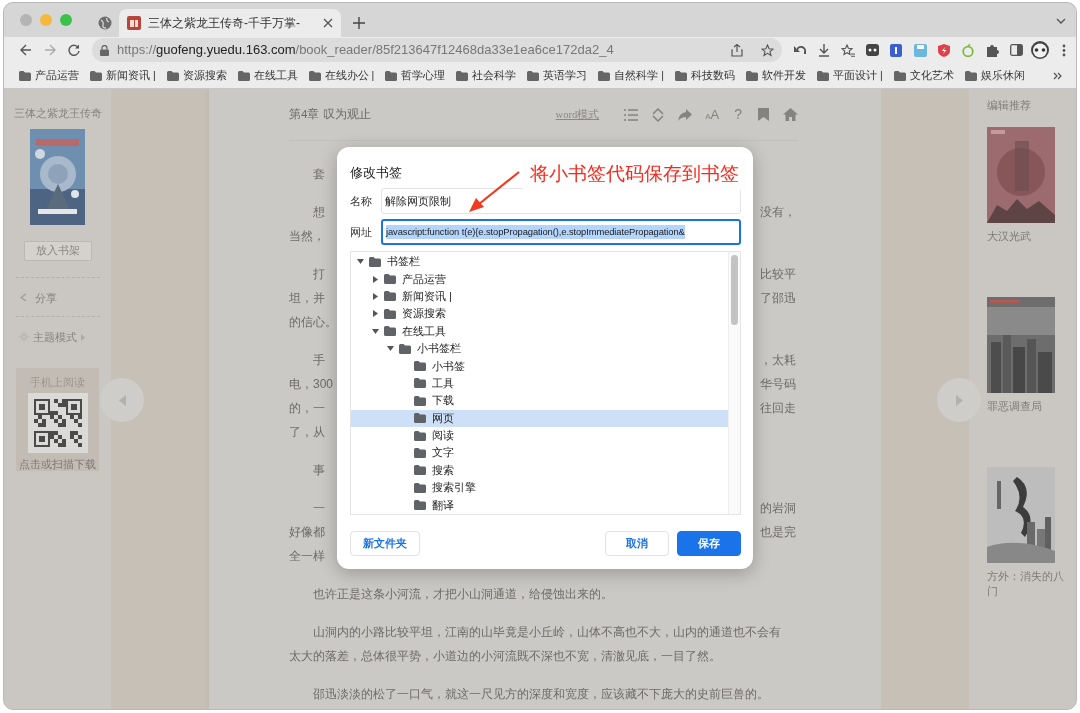 The image size is (1080, 713). What do you see at coordinates (26, 50) in the screenshot?
I see `back-icon` at bounding box center [26, 50].